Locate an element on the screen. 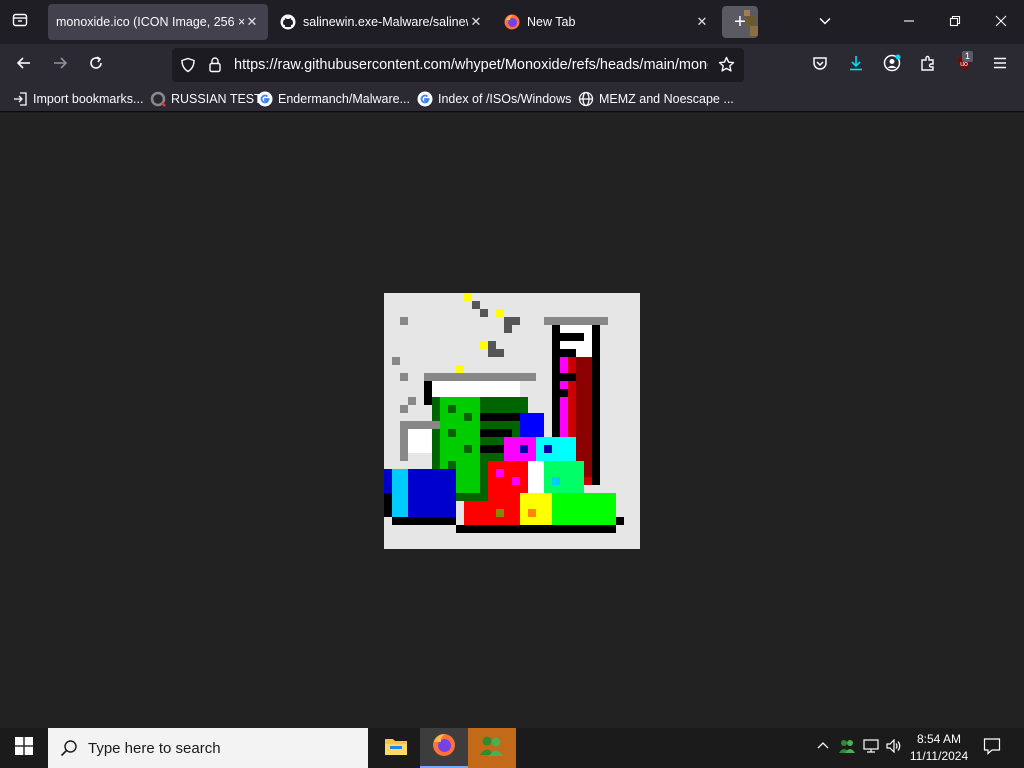 This screenshot has height=768, width=1024. reload-button is located at coordinates (96, 65).